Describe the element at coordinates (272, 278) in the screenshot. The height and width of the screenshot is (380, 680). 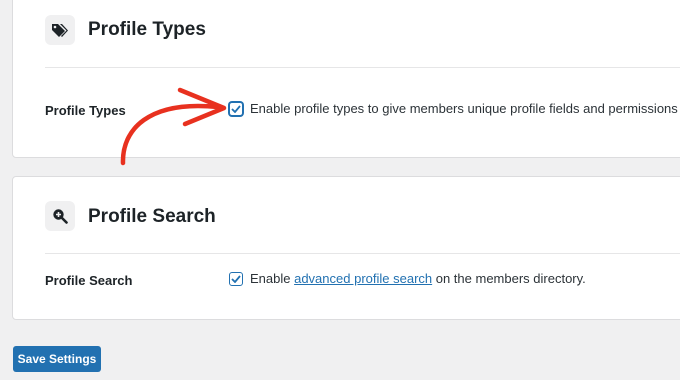
I see `profile-search-text-before: Enable` at that location.